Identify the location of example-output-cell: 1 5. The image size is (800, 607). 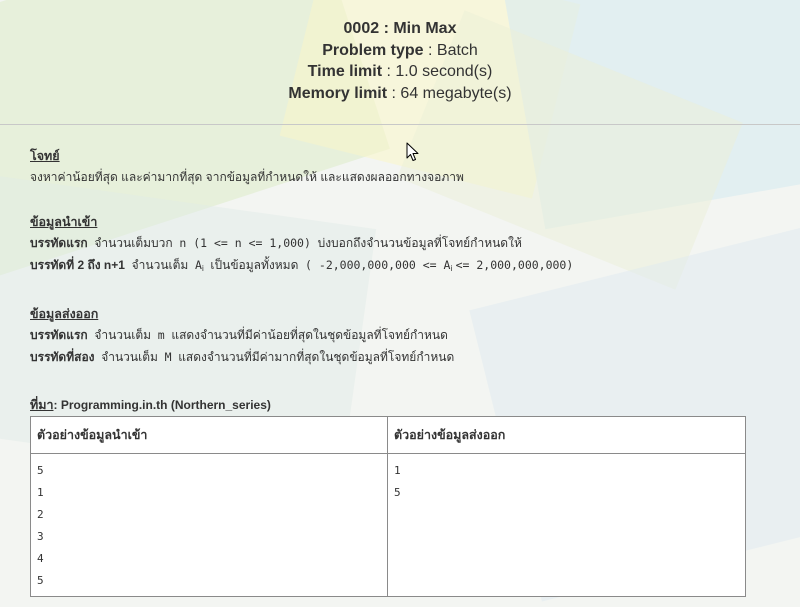
(566, 525).